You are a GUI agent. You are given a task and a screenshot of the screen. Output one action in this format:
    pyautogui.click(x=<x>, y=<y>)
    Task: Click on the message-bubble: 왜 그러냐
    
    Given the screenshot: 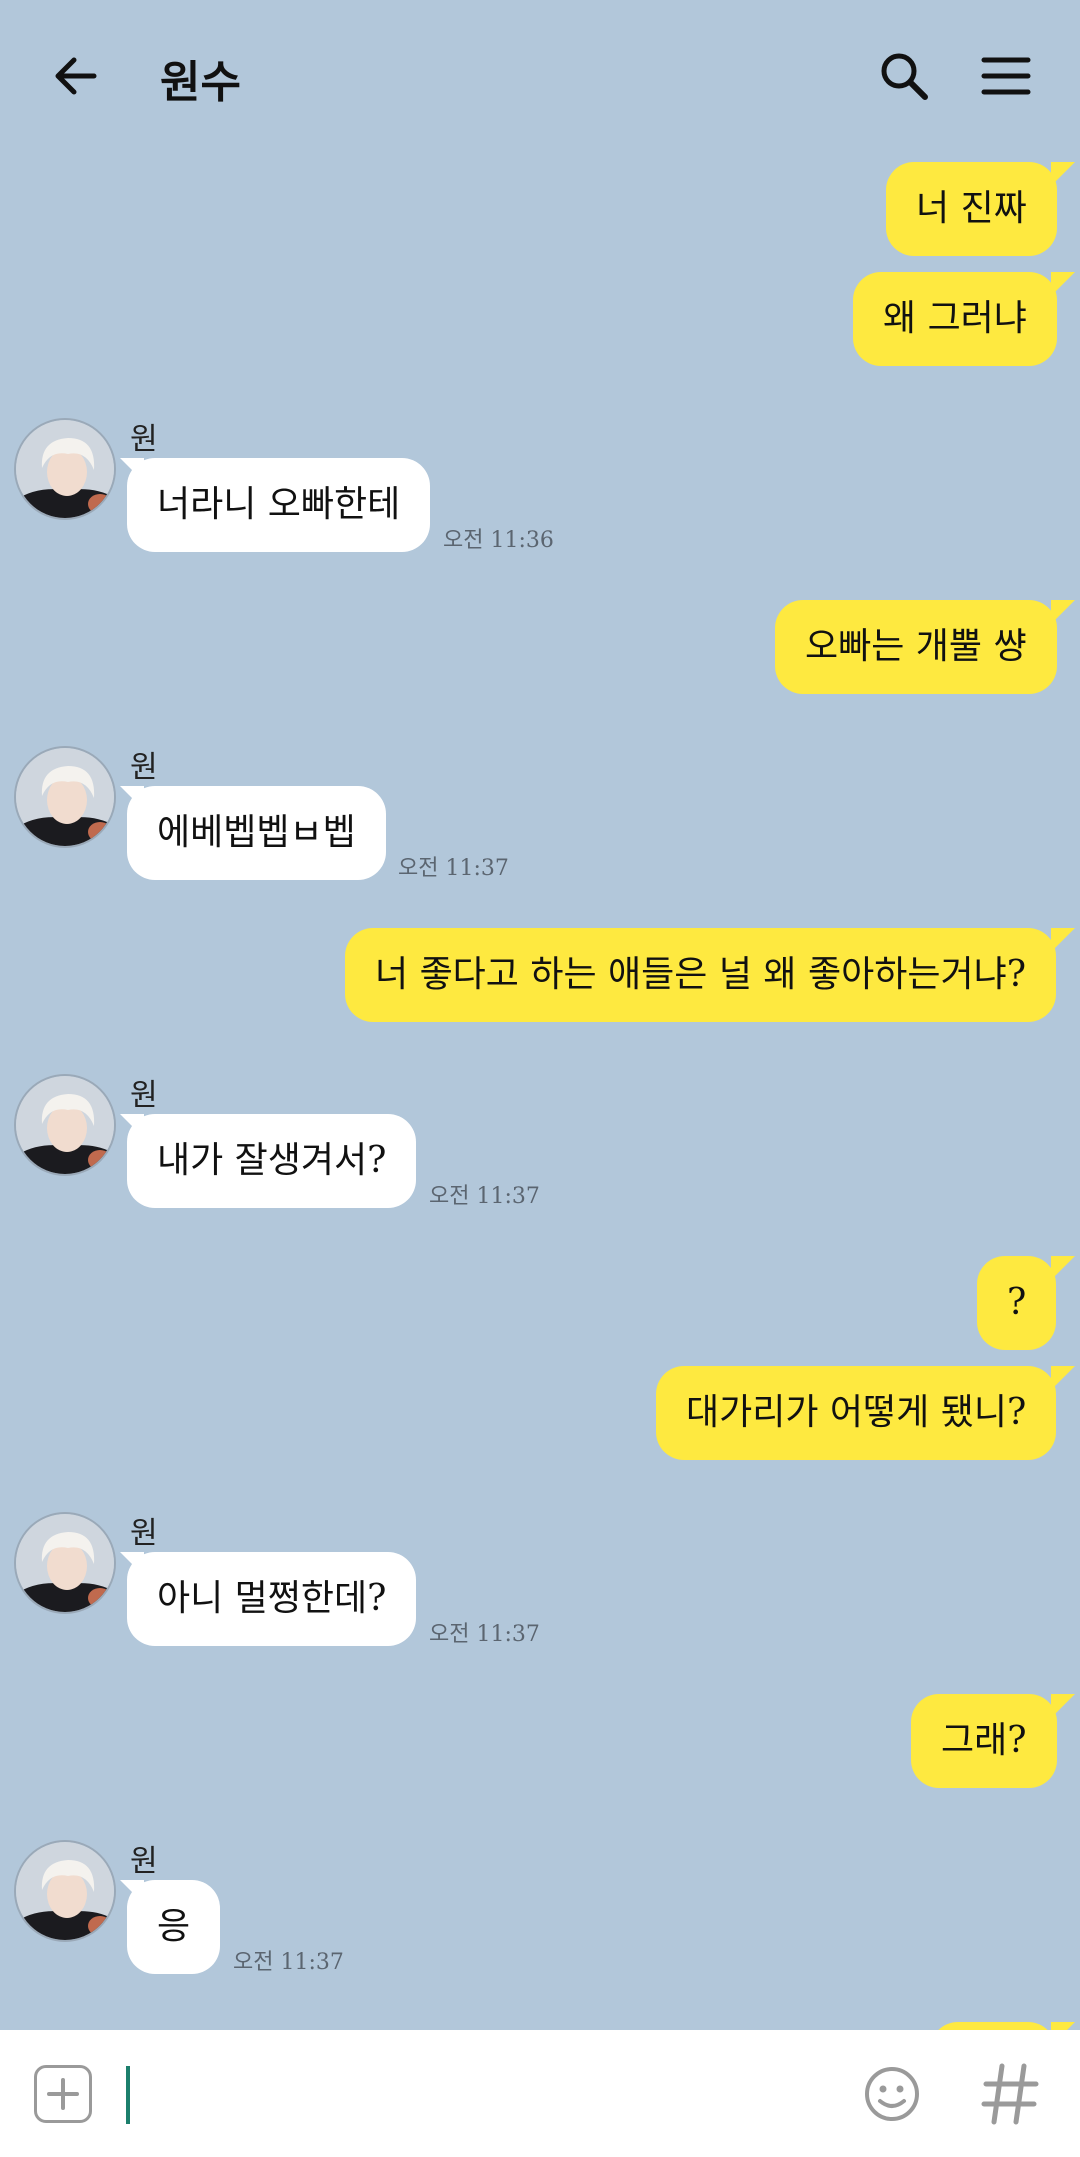 What is the action you would take?
    pyautogui.click(x=955, y=319)
    